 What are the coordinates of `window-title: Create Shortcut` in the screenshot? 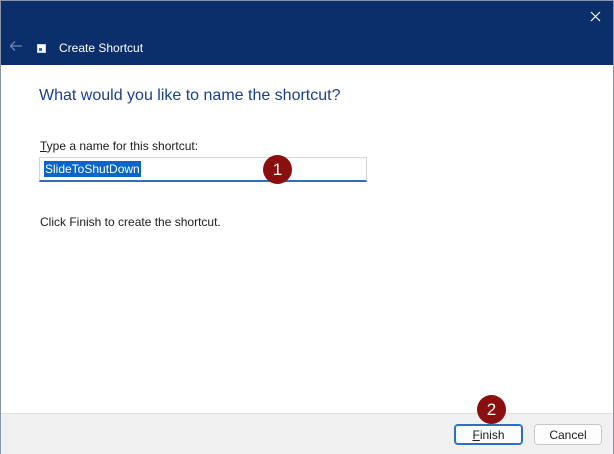 It's located at (101, 48).